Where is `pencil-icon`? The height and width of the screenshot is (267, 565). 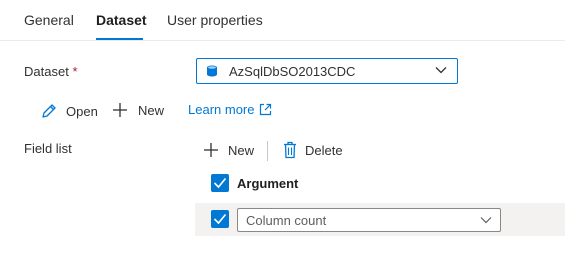 pencil-icon is located at coordinates (49, 111).